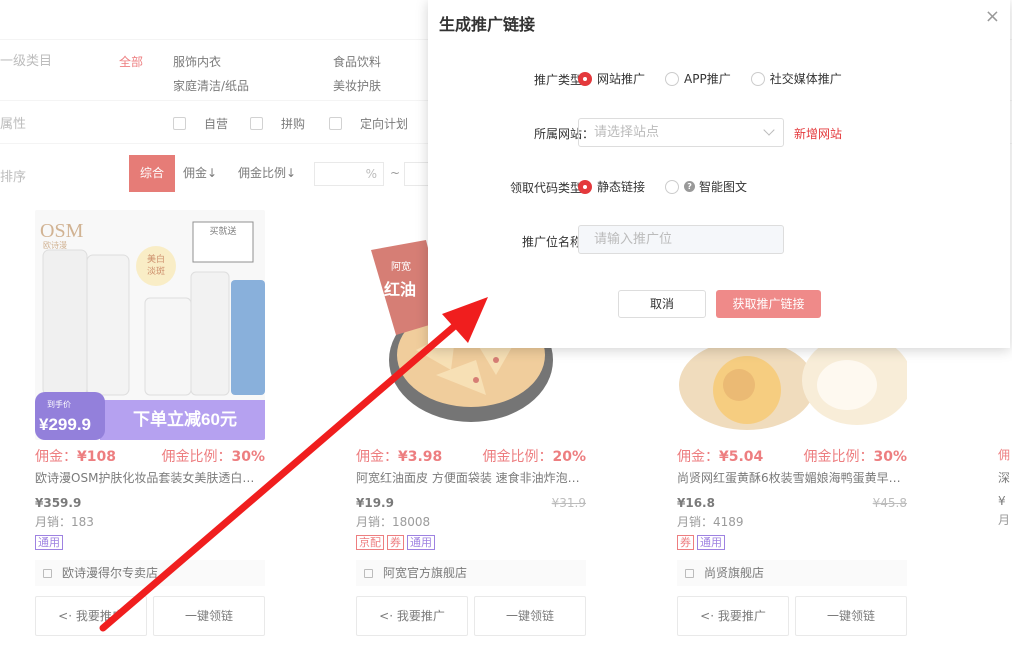  I want to click on promo-type-radio-group: 网站推广 APP推广 社交媒体推广, so click(720, 78).